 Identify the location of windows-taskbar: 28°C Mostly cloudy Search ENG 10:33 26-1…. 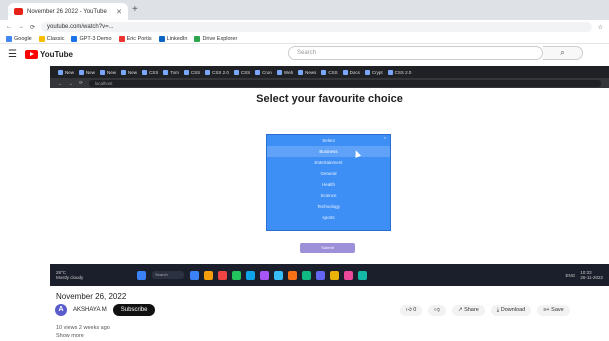
(329, 275).